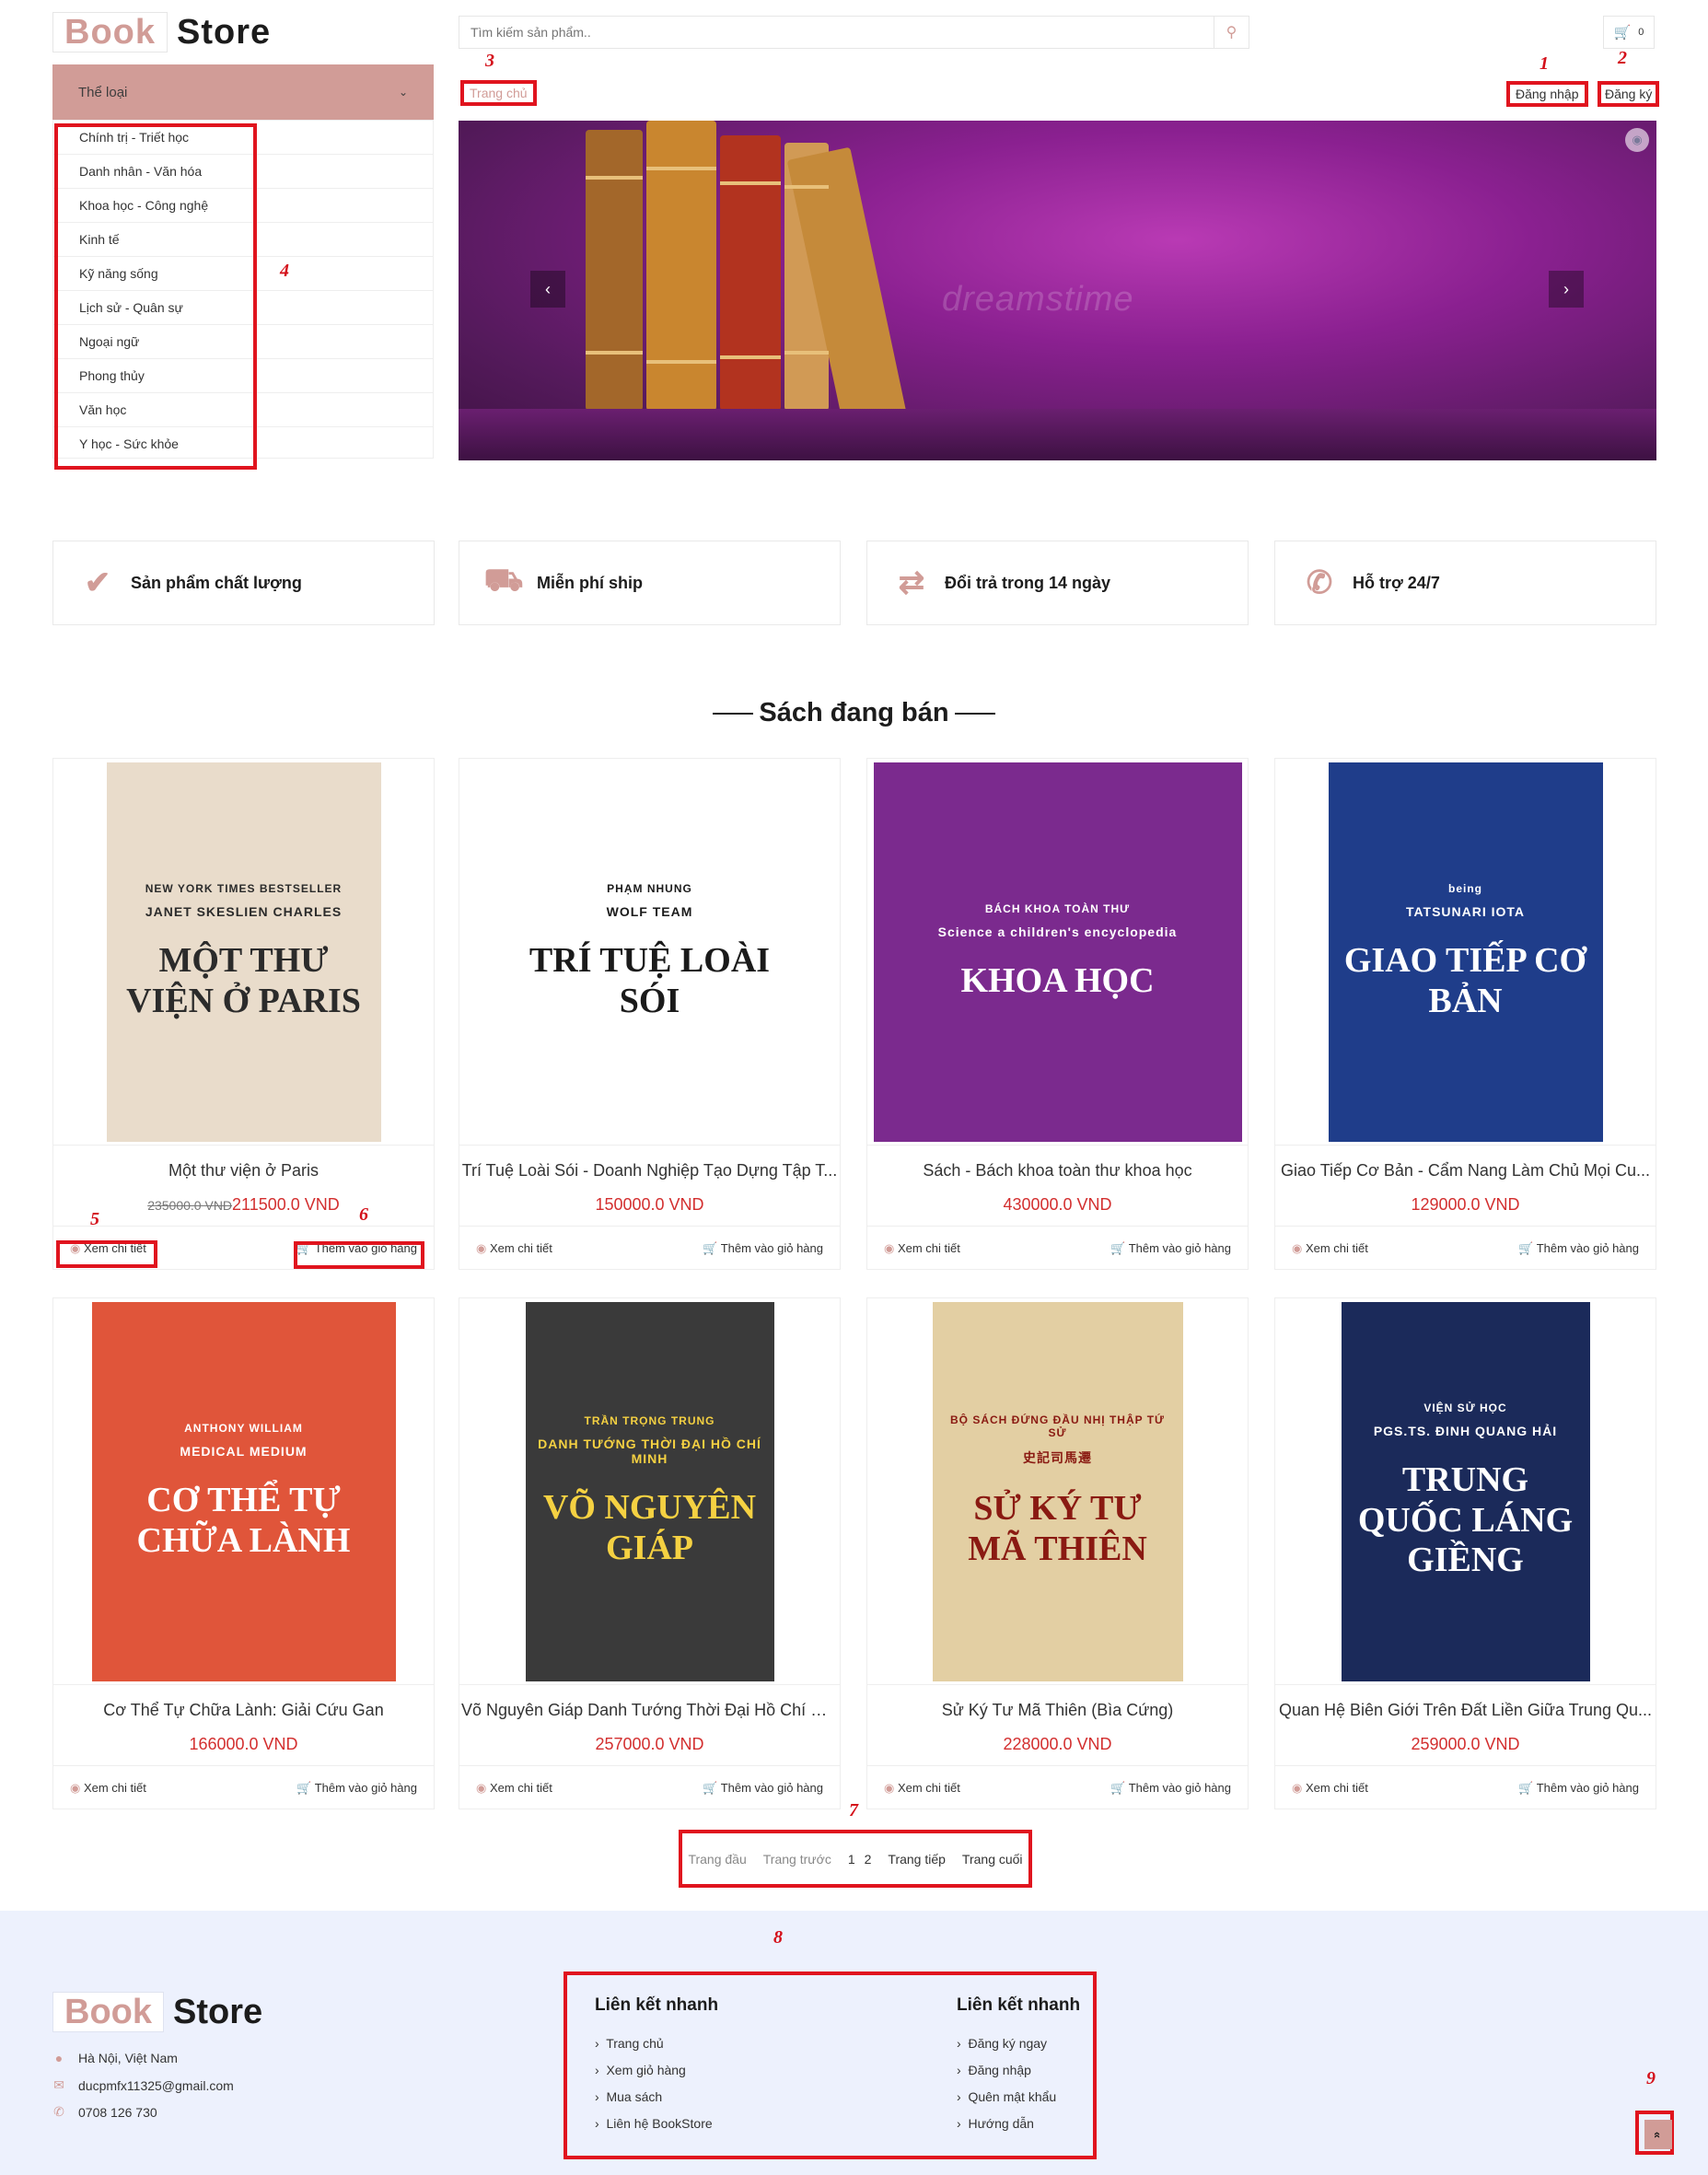  Describe the element at coordinates (1629, 32) in the screenshot. I see `cart-button: 🛒 0` at that location.